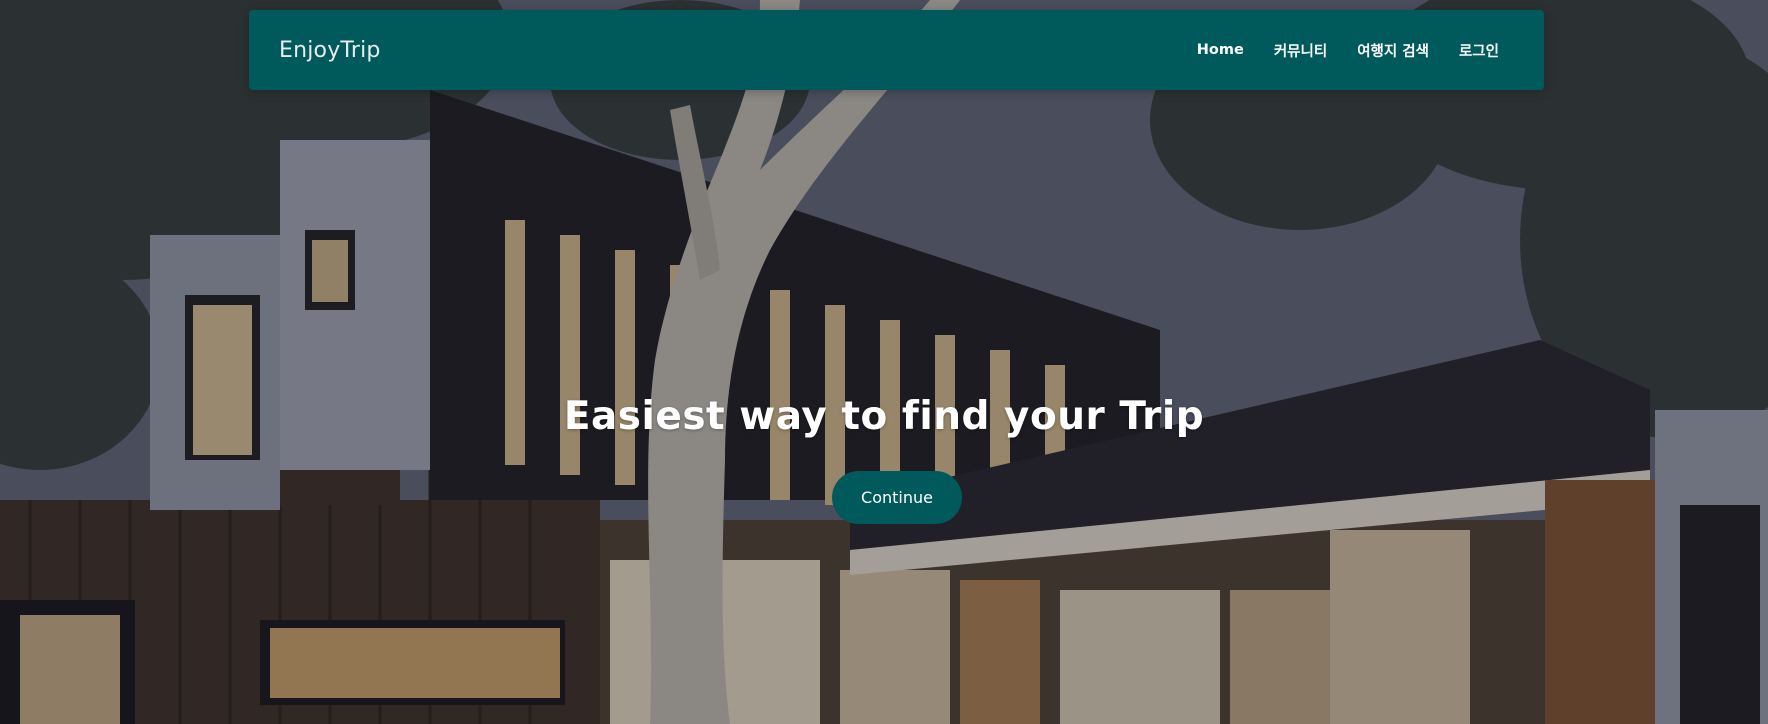 This screenshot has height=724, width=1768. Describe the element at coordinates (1220, 50) in the screenshot. I see `nav-item-home: Home` at that location.